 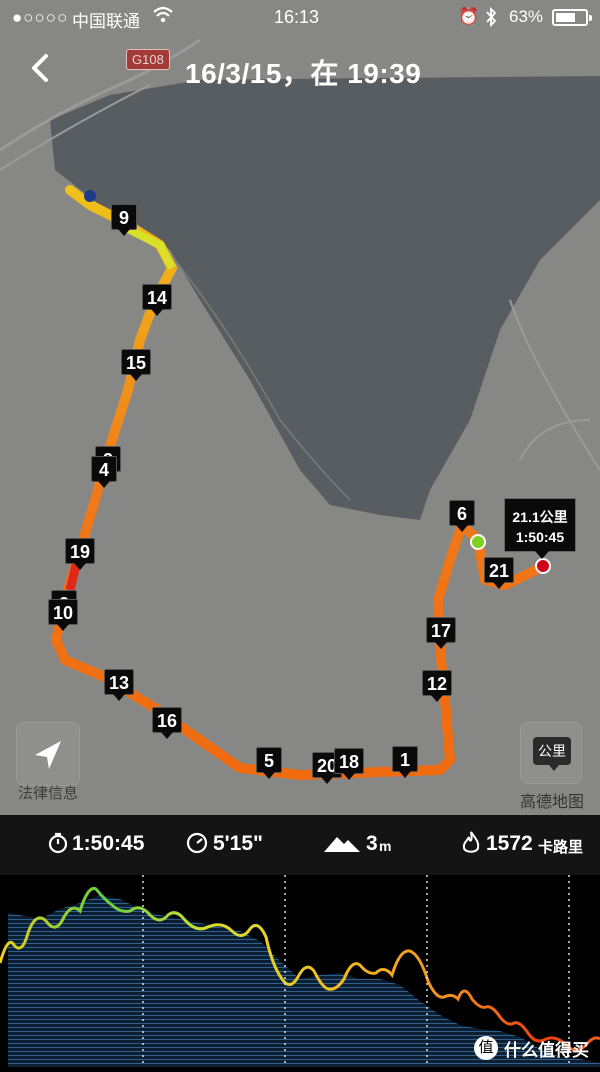 I want to click on page-title: 16/3/15，在 19:39, so click(x=303, y=73).